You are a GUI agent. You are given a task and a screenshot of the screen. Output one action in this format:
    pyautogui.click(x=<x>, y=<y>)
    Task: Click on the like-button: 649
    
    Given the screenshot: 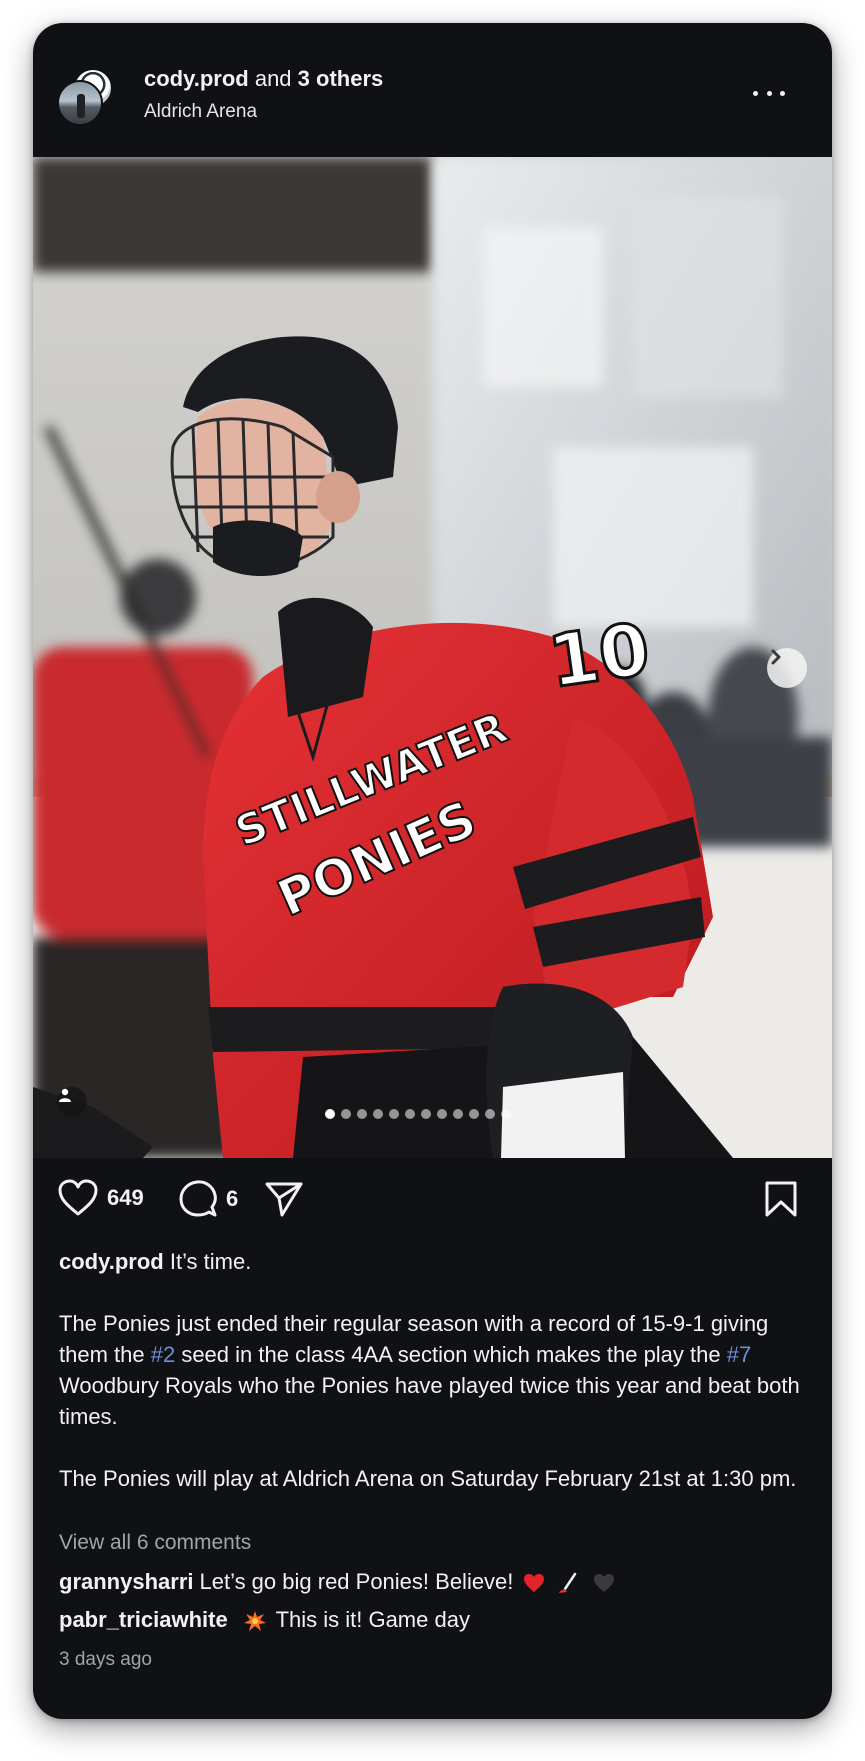 What is the action you would take?
    pyautogui.click(x=100, y=1198)
    